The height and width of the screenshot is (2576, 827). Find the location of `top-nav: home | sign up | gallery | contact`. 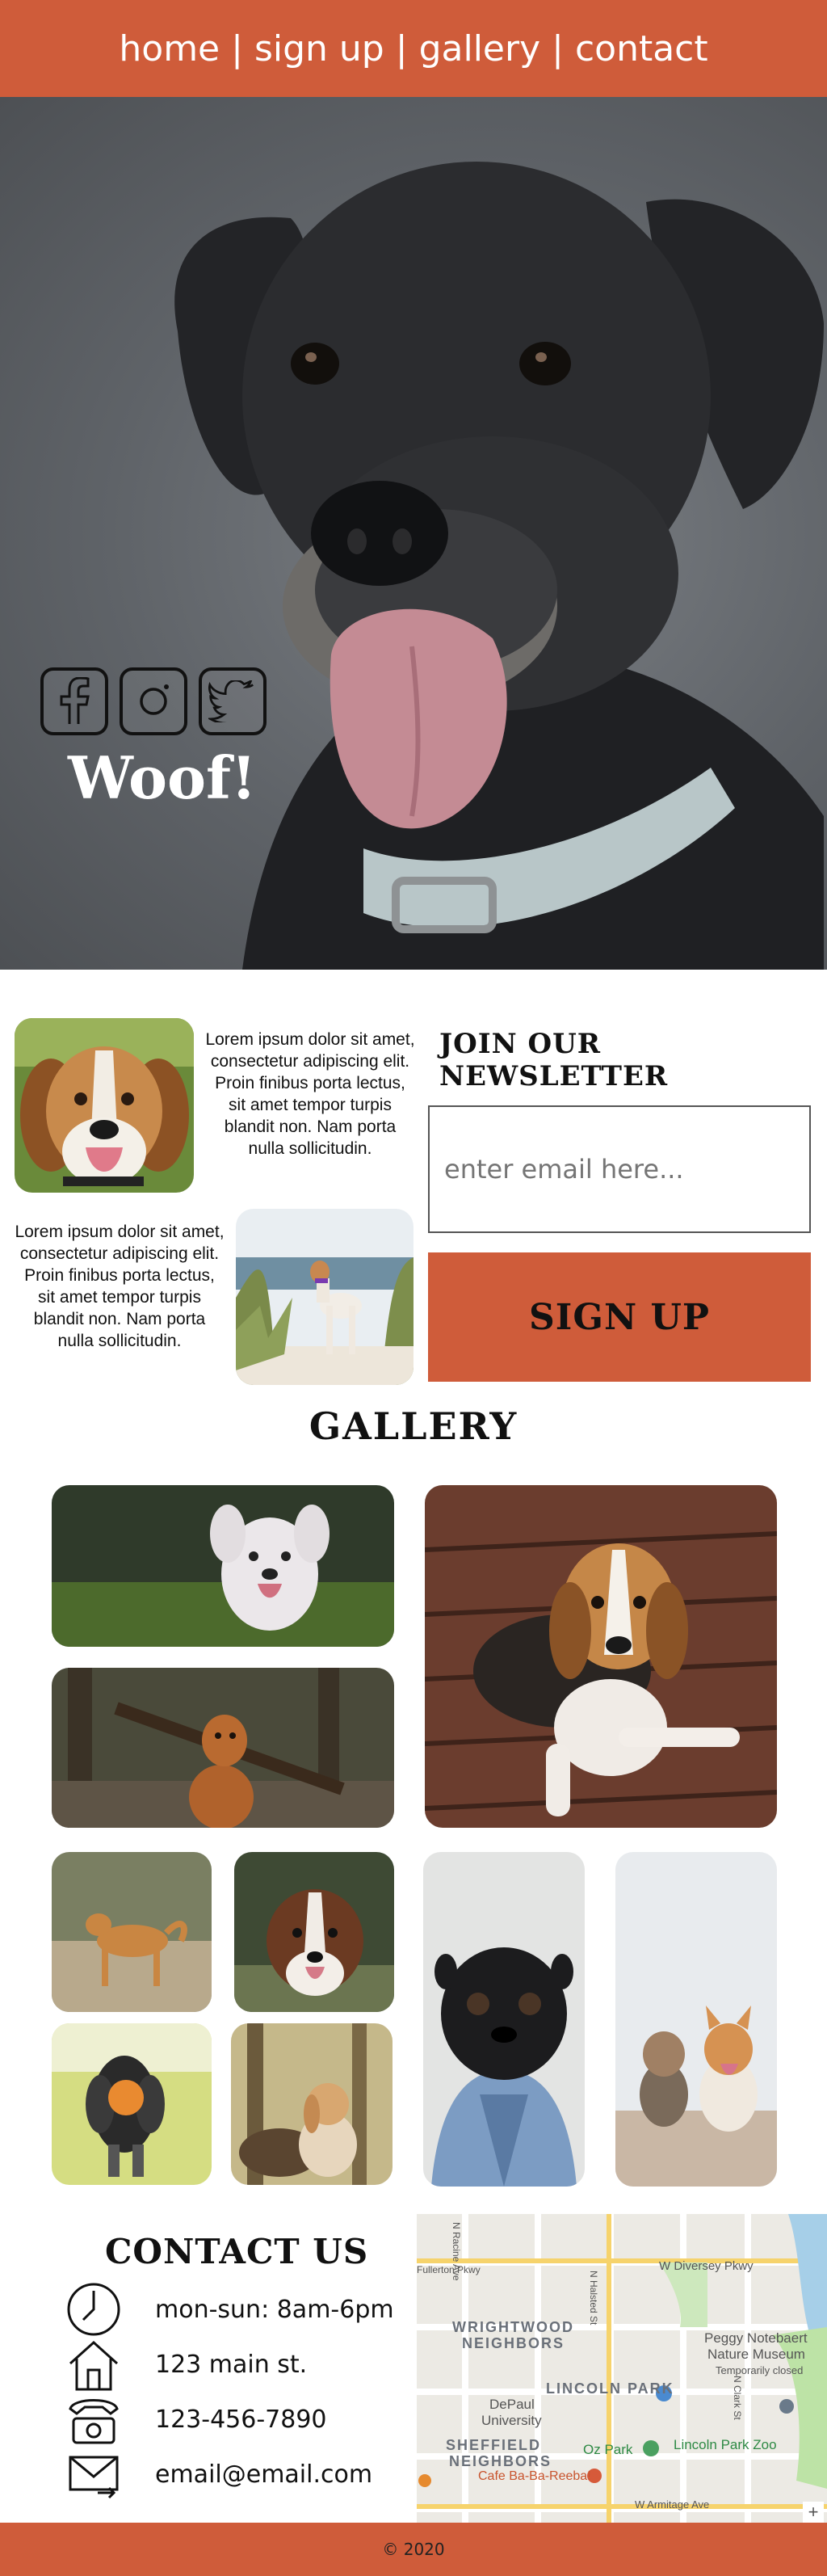

top-nav: home | sign up | gallery | contact is located at coordinates (413, 48).